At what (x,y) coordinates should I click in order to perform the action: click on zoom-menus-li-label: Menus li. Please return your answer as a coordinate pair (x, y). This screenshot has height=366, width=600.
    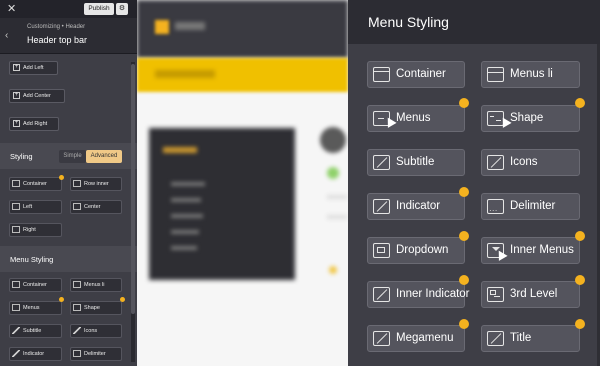
    Looking at the image, I should click on (531, 74).